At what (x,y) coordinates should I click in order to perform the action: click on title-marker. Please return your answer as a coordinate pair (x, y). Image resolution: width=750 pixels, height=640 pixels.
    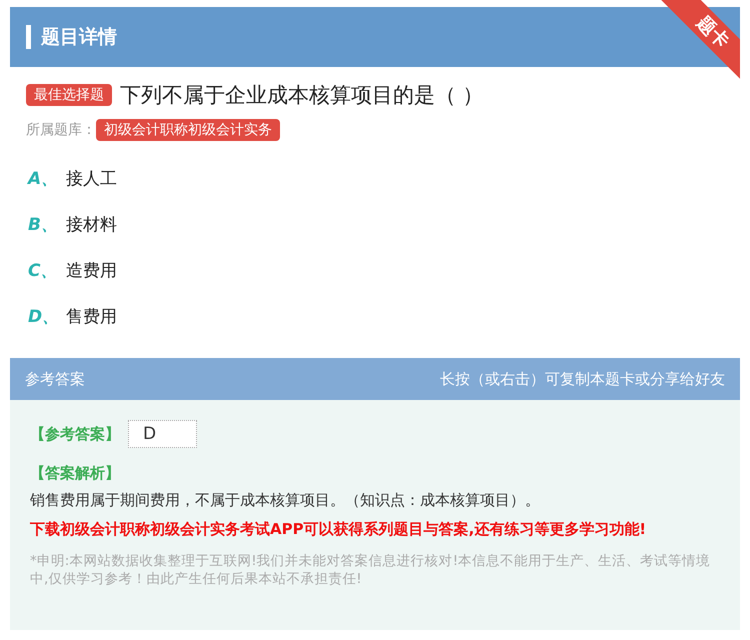
    Looking at the image, I should click on (28, 37).